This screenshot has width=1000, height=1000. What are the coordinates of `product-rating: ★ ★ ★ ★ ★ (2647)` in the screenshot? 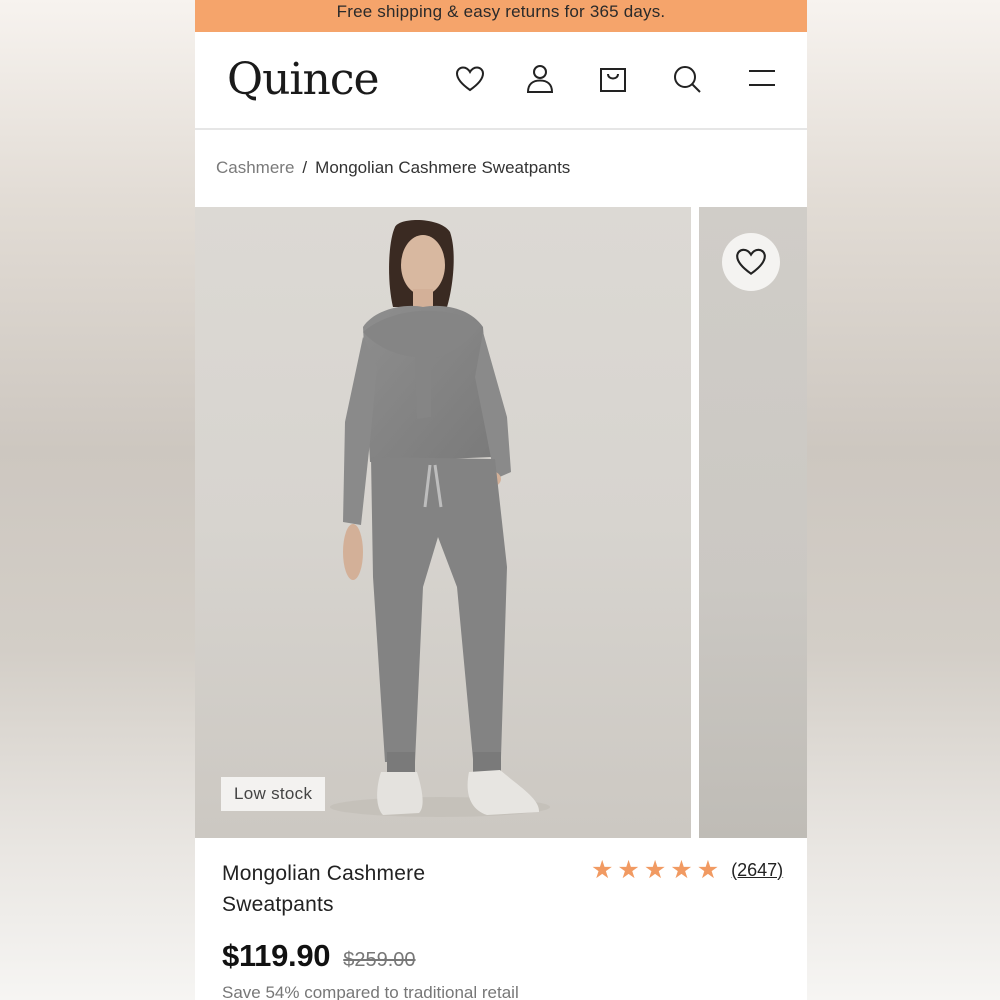 It's located at (687, 870).